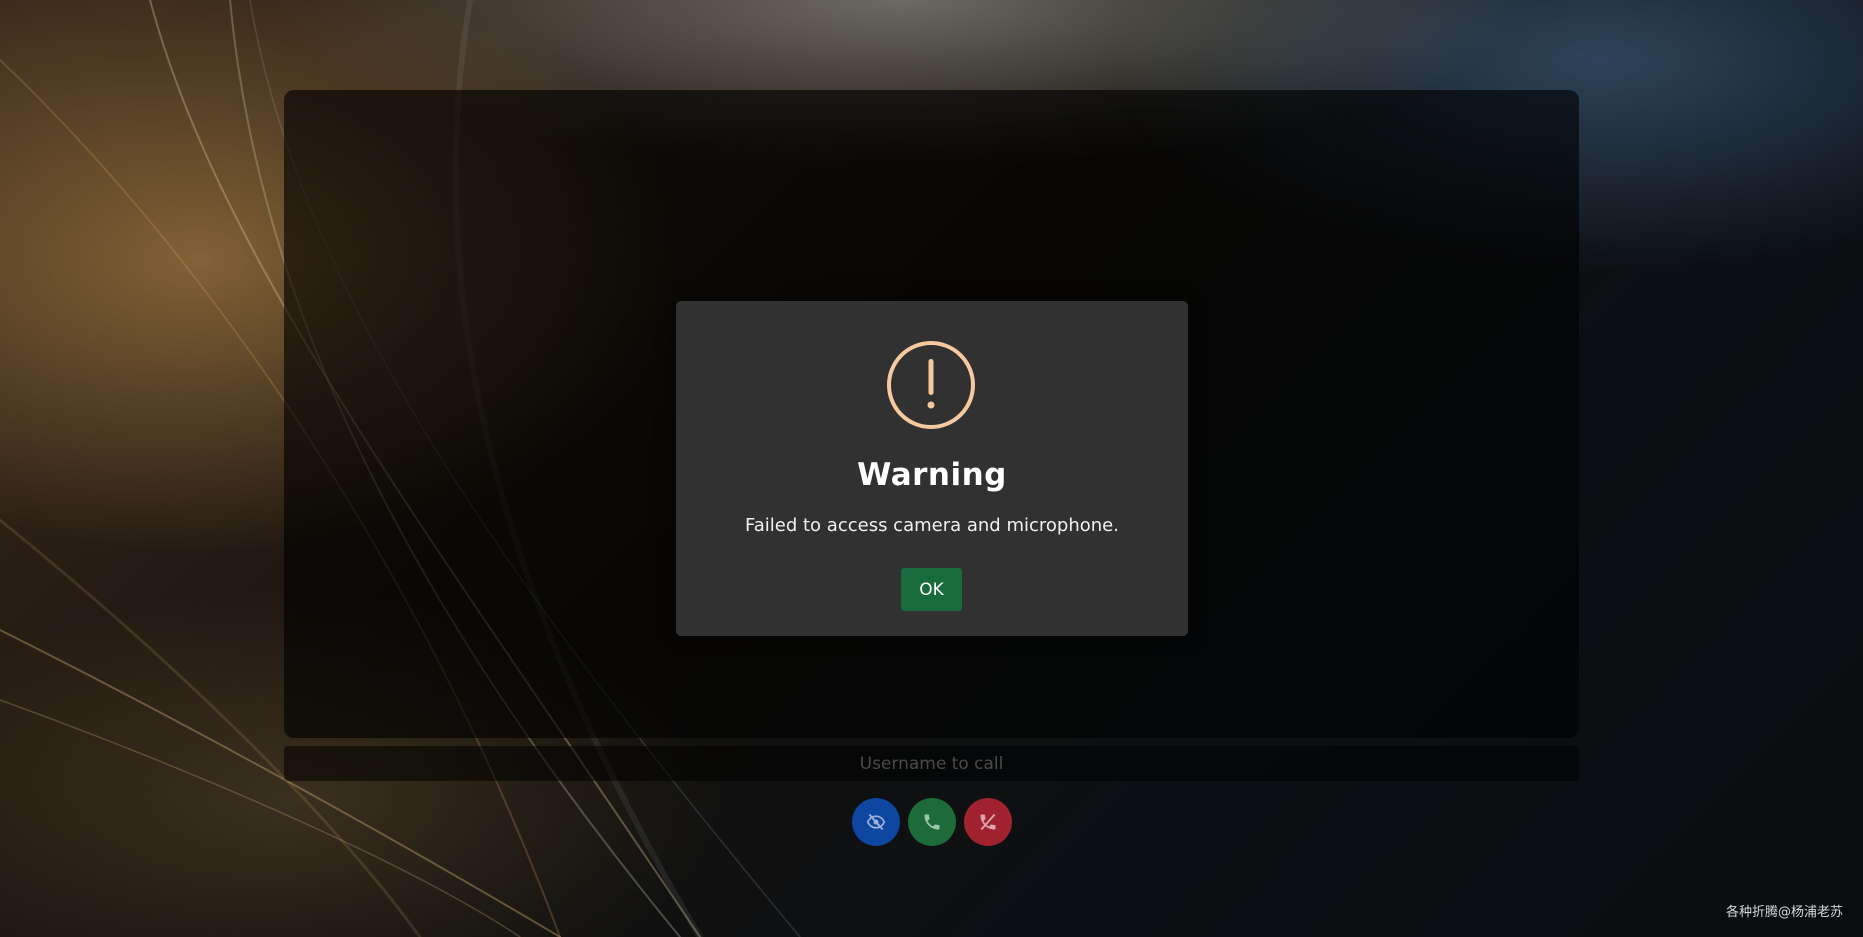  I want to click on username-to-call-input, so click(931, 763).